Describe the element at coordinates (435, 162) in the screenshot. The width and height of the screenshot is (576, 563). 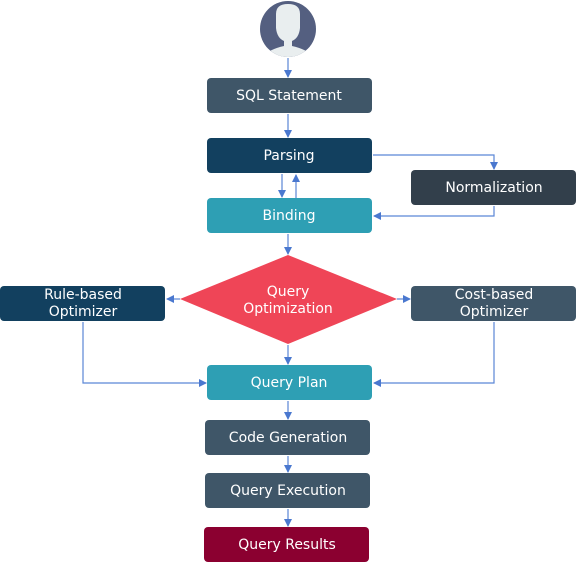
I see `edge-parsing-normalization` at that location.